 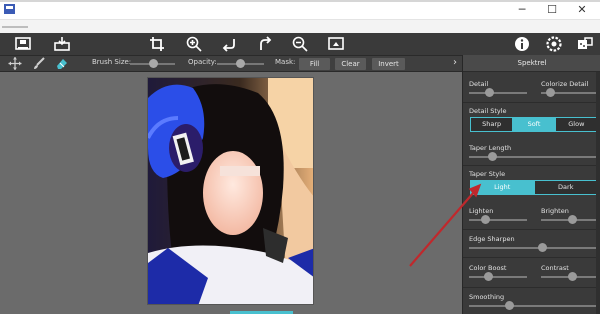 What do you see at coordinates (240, 63) in the screenshot?
I see `opacity-slider` at bounding box center [240, 63].